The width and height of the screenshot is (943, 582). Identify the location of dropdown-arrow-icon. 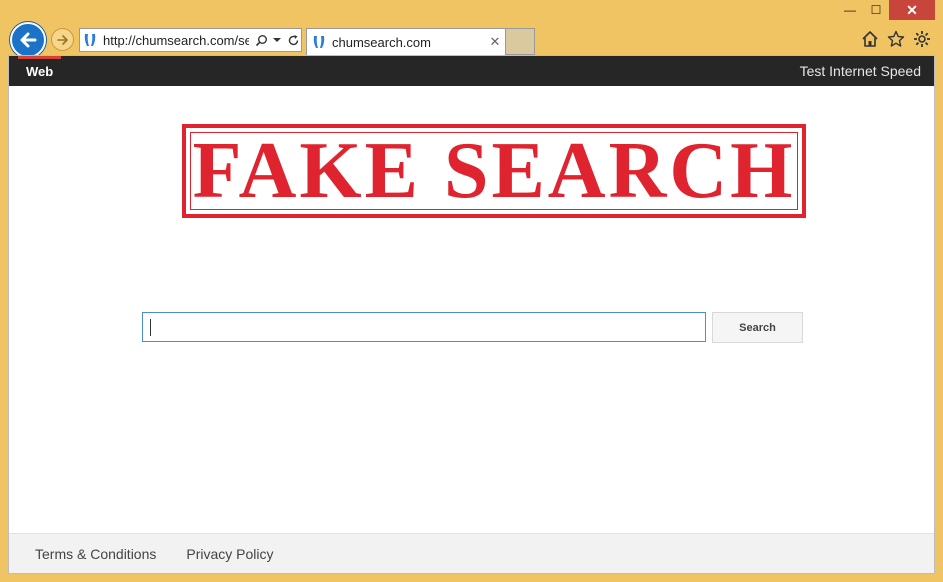
(277, 40).